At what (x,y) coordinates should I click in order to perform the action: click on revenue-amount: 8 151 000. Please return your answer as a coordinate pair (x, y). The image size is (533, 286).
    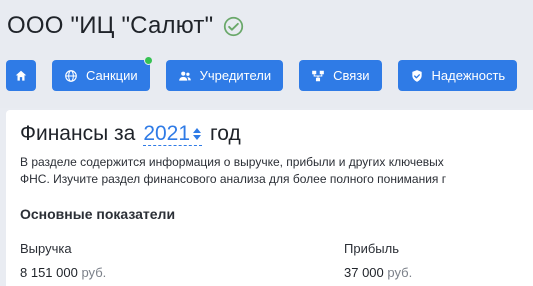
    Looking at the image, I should click on (49, 272).